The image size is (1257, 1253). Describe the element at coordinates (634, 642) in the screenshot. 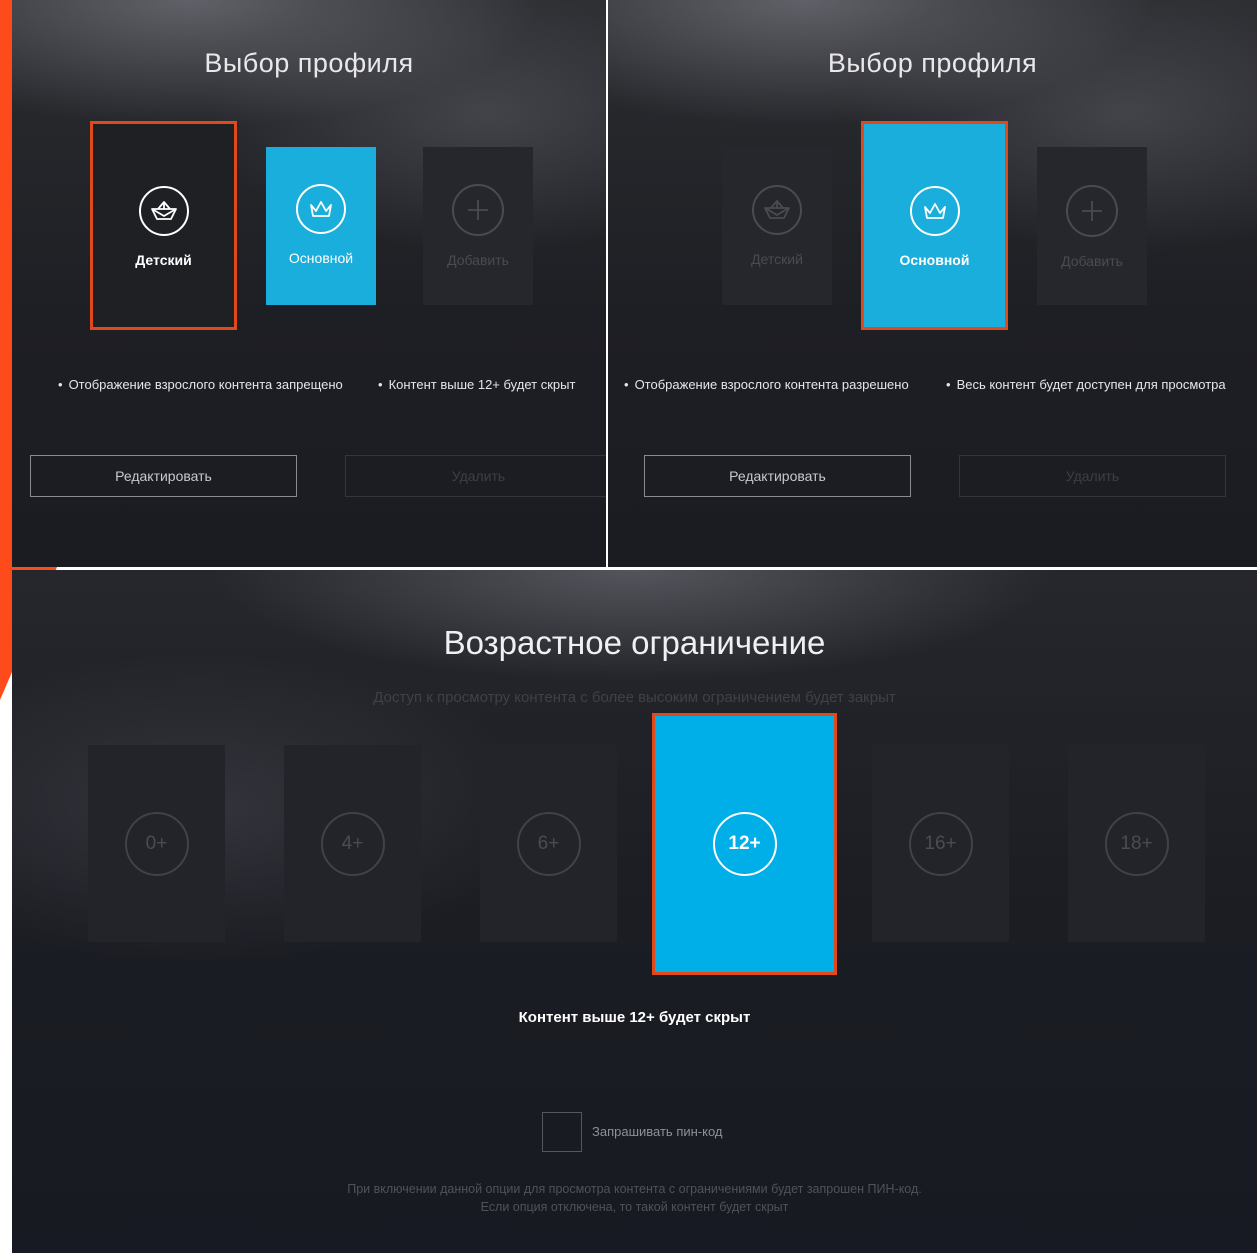

I see `page-title: Возрастное ограничение` at that location.